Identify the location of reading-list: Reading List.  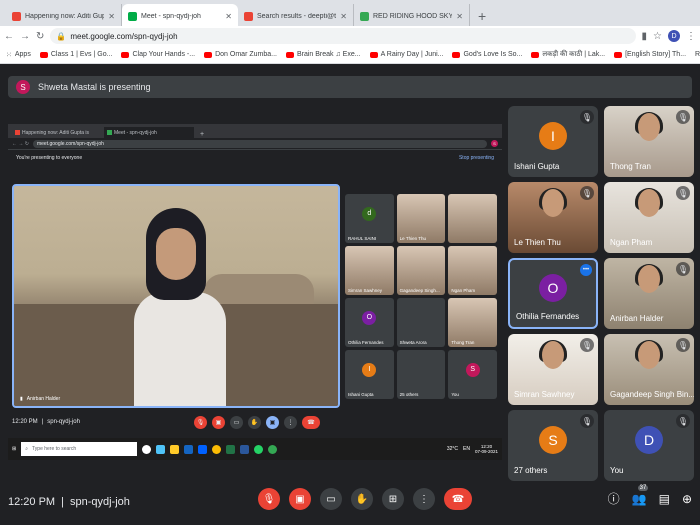
(697, 54).